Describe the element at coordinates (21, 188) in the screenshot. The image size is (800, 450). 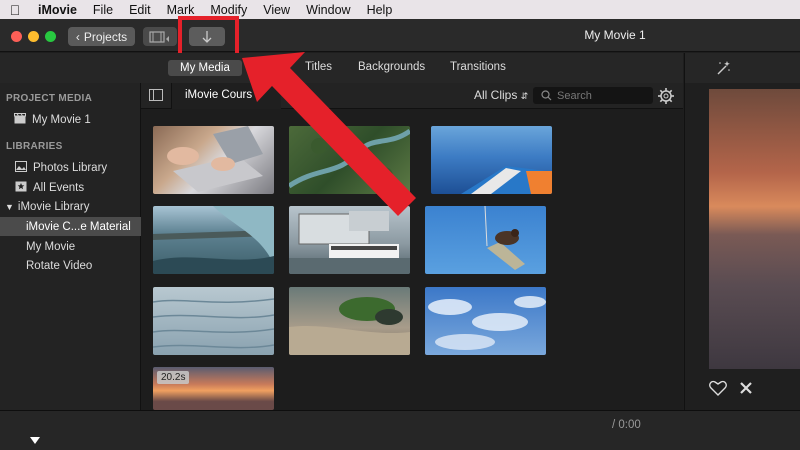
I see `star-icon` at that location.